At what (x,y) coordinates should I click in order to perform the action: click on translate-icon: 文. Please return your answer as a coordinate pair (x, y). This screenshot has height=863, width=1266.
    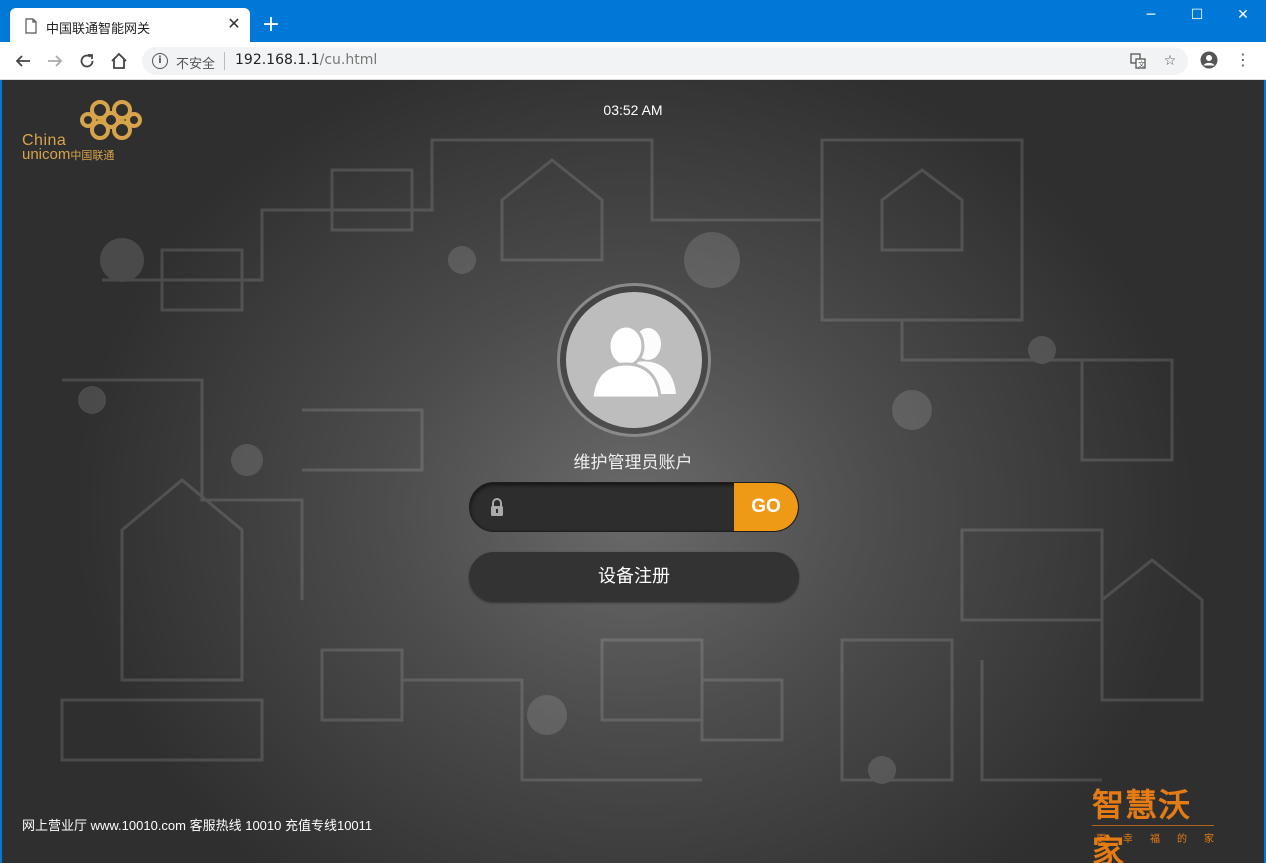
    Looking at the image, I should click on (1138, 61).